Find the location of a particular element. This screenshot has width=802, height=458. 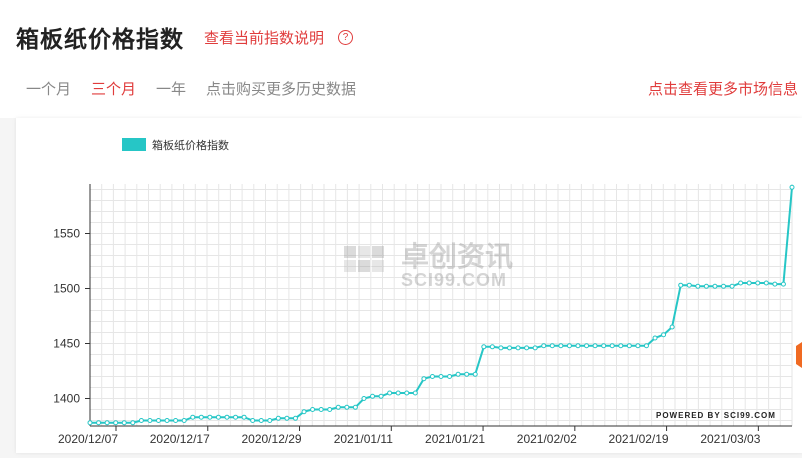

tab-one-month: 一个月 is located at coordinates (48, 88).